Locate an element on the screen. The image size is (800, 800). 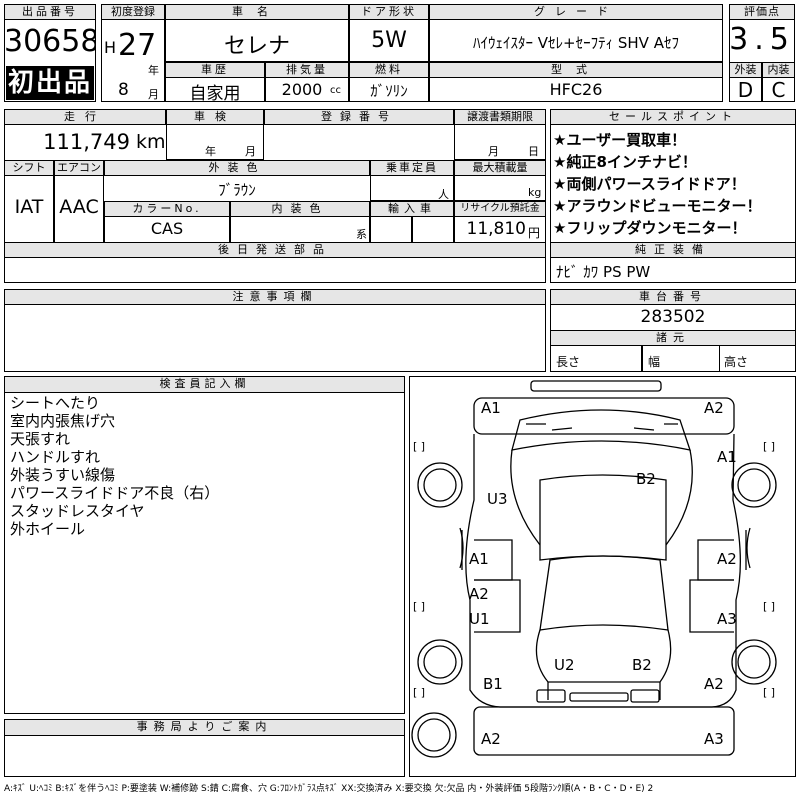
remark-item: 室内内張焦げ穴 is located at coordinates (63, 421).